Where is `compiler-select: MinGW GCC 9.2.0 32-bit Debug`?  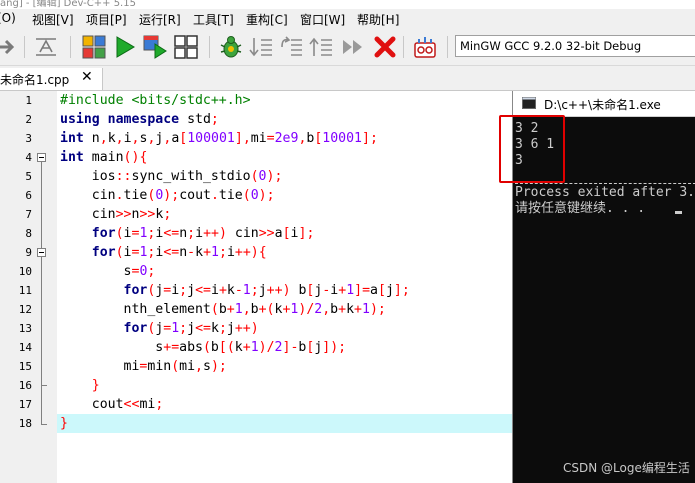 compiler-select: MinGW GCC 9.2.0 32-bit Debug is located at coordinates (575, 46).